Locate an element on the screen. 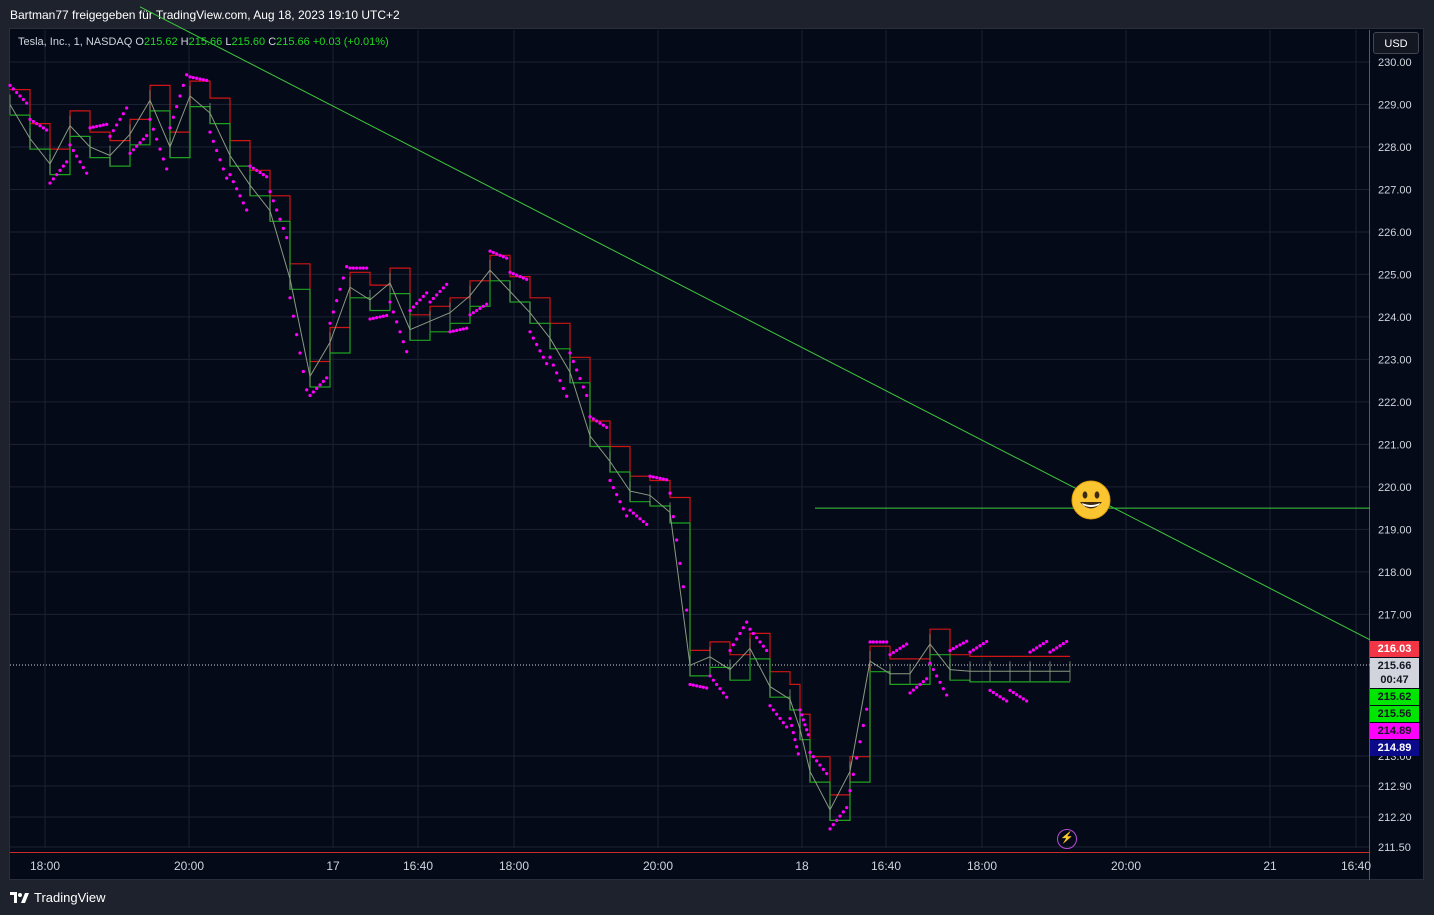  high-value: 215.66 is located at coordinates (205, 42).